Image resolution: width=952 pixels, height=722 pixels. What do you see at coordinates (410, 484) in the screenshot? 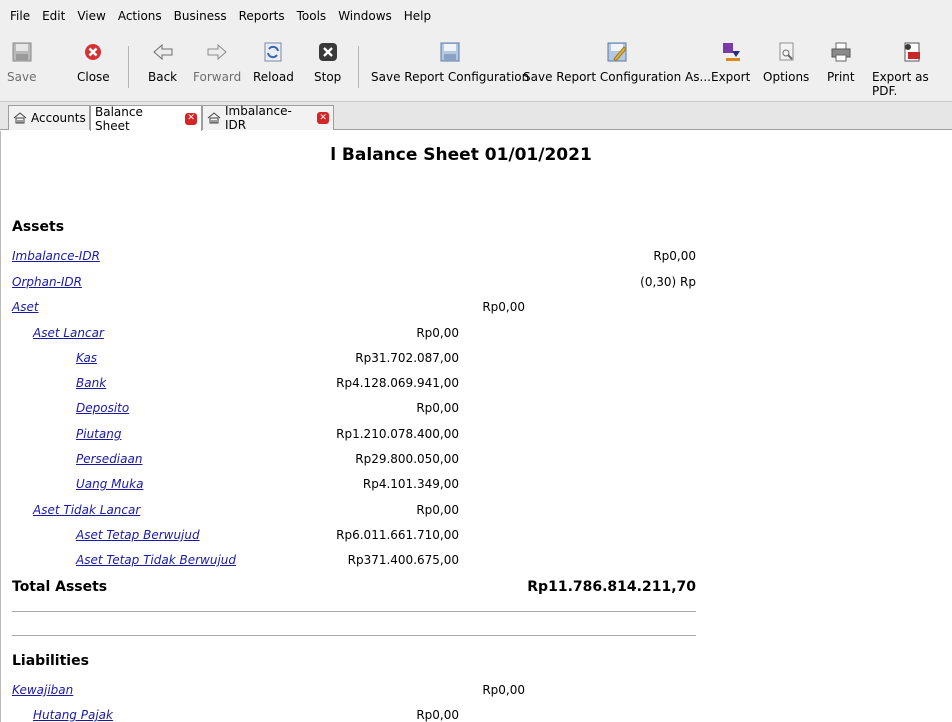
I see `account-amount: Rp4.101.349,00` at bounding box center [410, 484].